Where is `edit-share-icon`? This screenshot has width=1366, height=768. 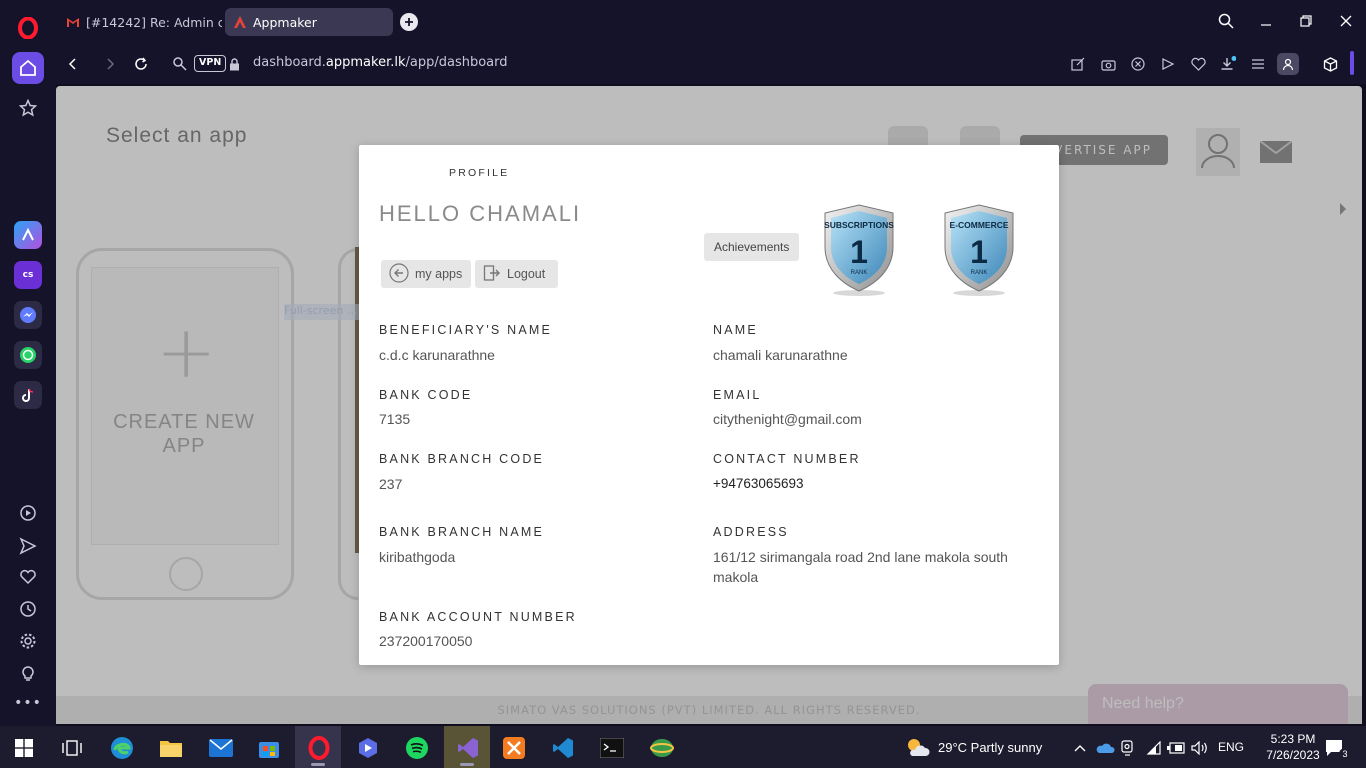 edit-share-icon is located at coordinates (1078, 64).